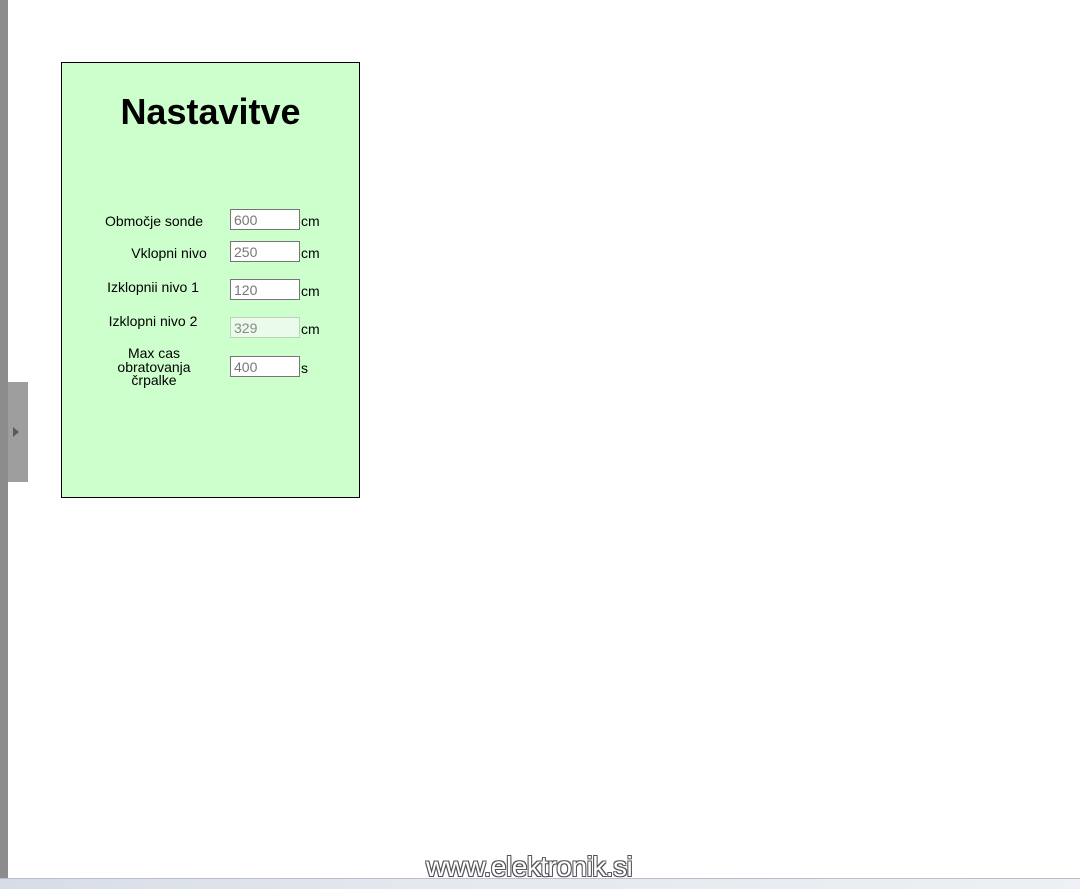 This screenshot has height=889, width=1080. Describe the element at coordinates (304, 368) in the screenshot. I see `max-runtime-unit: s` at that location.